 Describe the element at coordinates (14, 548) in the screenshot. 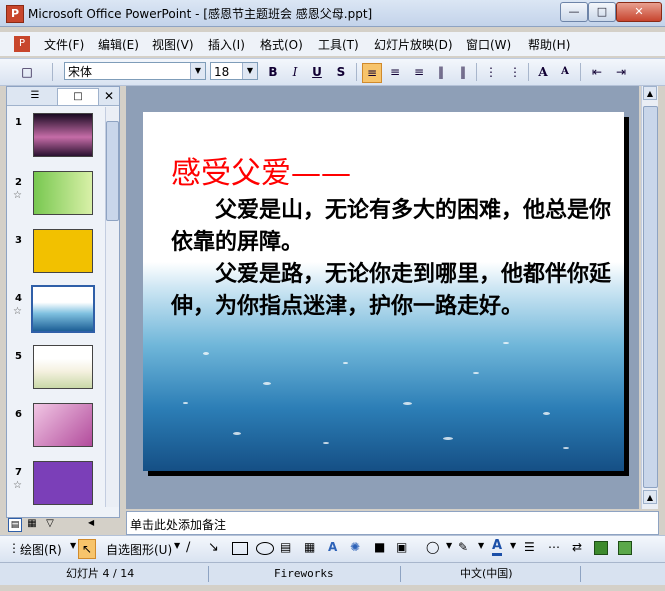

I see `draw-menu-icon: ⋮` at that location.